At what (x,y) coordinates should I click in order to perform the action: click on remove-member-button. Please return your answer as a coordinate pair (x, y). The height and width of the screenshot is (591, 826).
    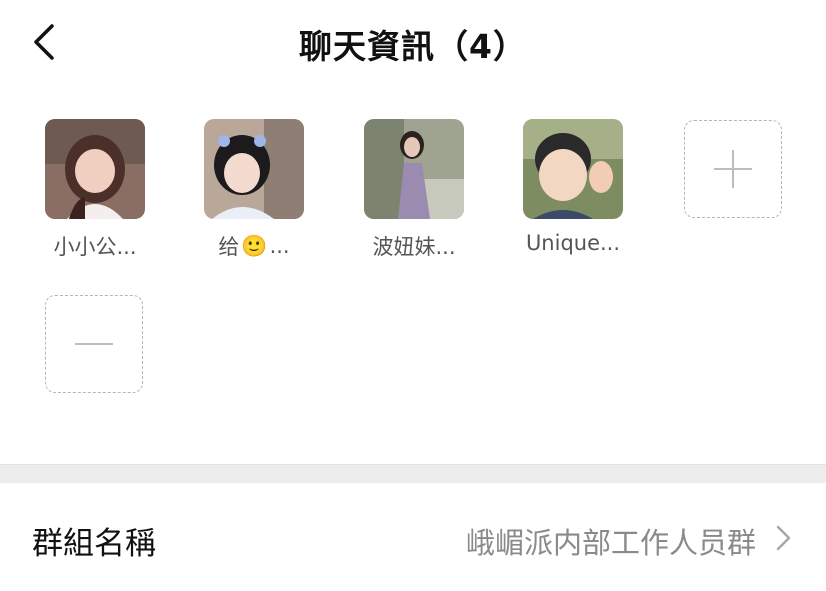
    Looking at the image, I should click on (94, 344).